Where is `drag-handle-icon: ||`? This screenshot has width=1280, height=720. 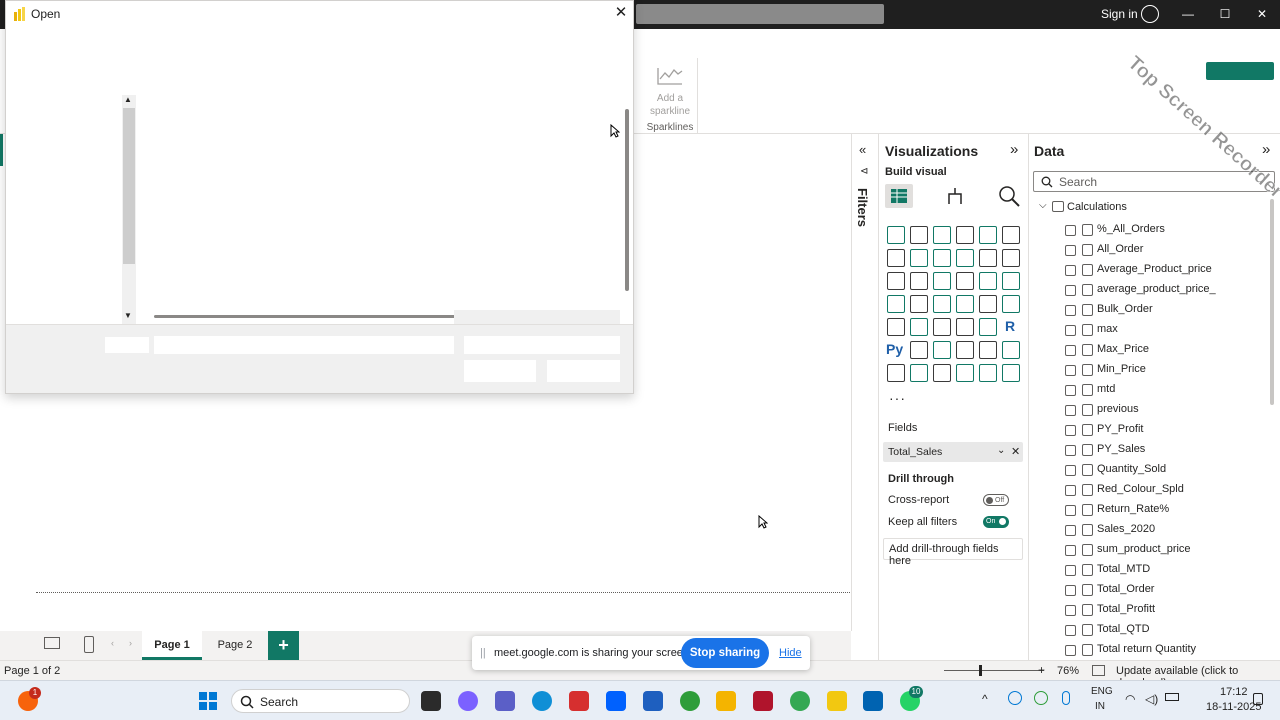
drag-handle-icon: || is located at coordinates (483, 653).